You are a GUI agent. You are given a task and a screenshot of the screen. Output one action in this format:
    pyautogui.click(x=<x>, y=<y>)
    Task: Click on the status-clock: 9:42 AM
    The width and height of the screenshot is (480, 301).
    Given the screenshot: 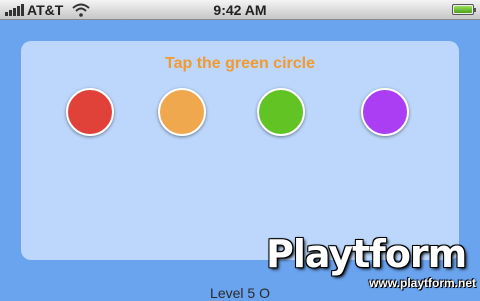 What is the action you would take?
    pyautogui.click(x=240, y=10)
    